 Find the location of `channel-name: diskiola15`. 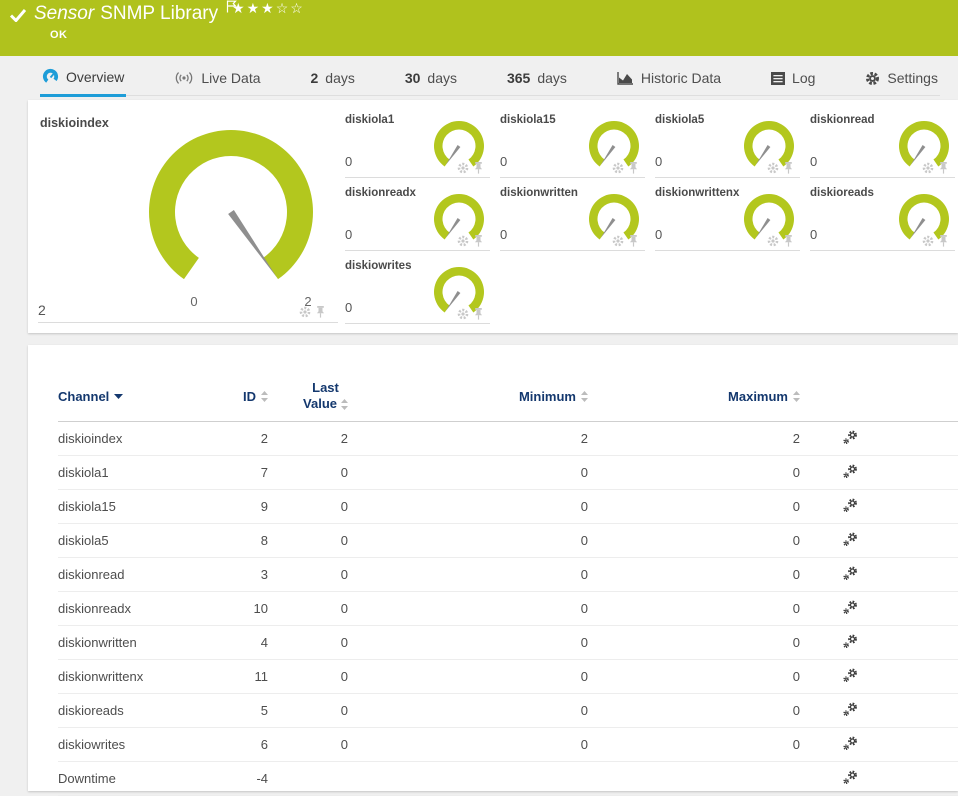

channel-name: diskiola15 is located at coordinates (133, 506).